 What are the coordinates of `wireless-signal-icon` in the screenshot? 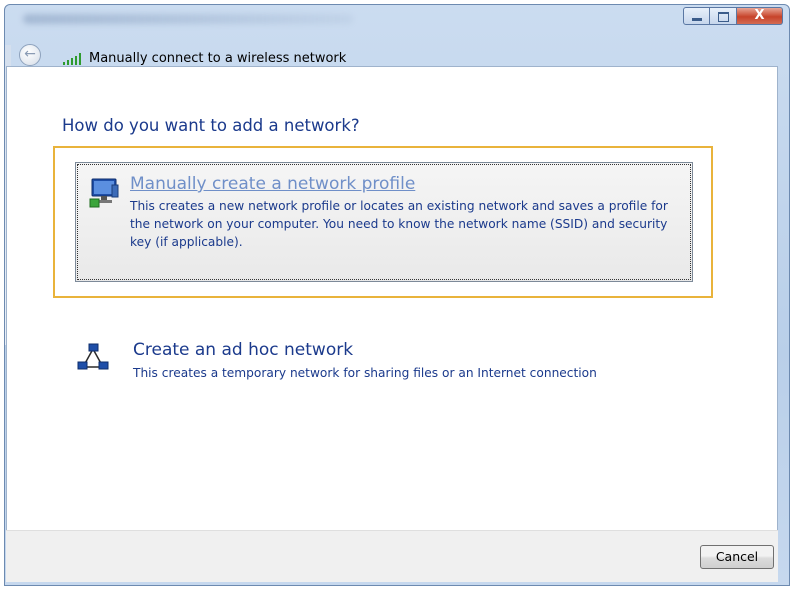 It's located at (72, 59).